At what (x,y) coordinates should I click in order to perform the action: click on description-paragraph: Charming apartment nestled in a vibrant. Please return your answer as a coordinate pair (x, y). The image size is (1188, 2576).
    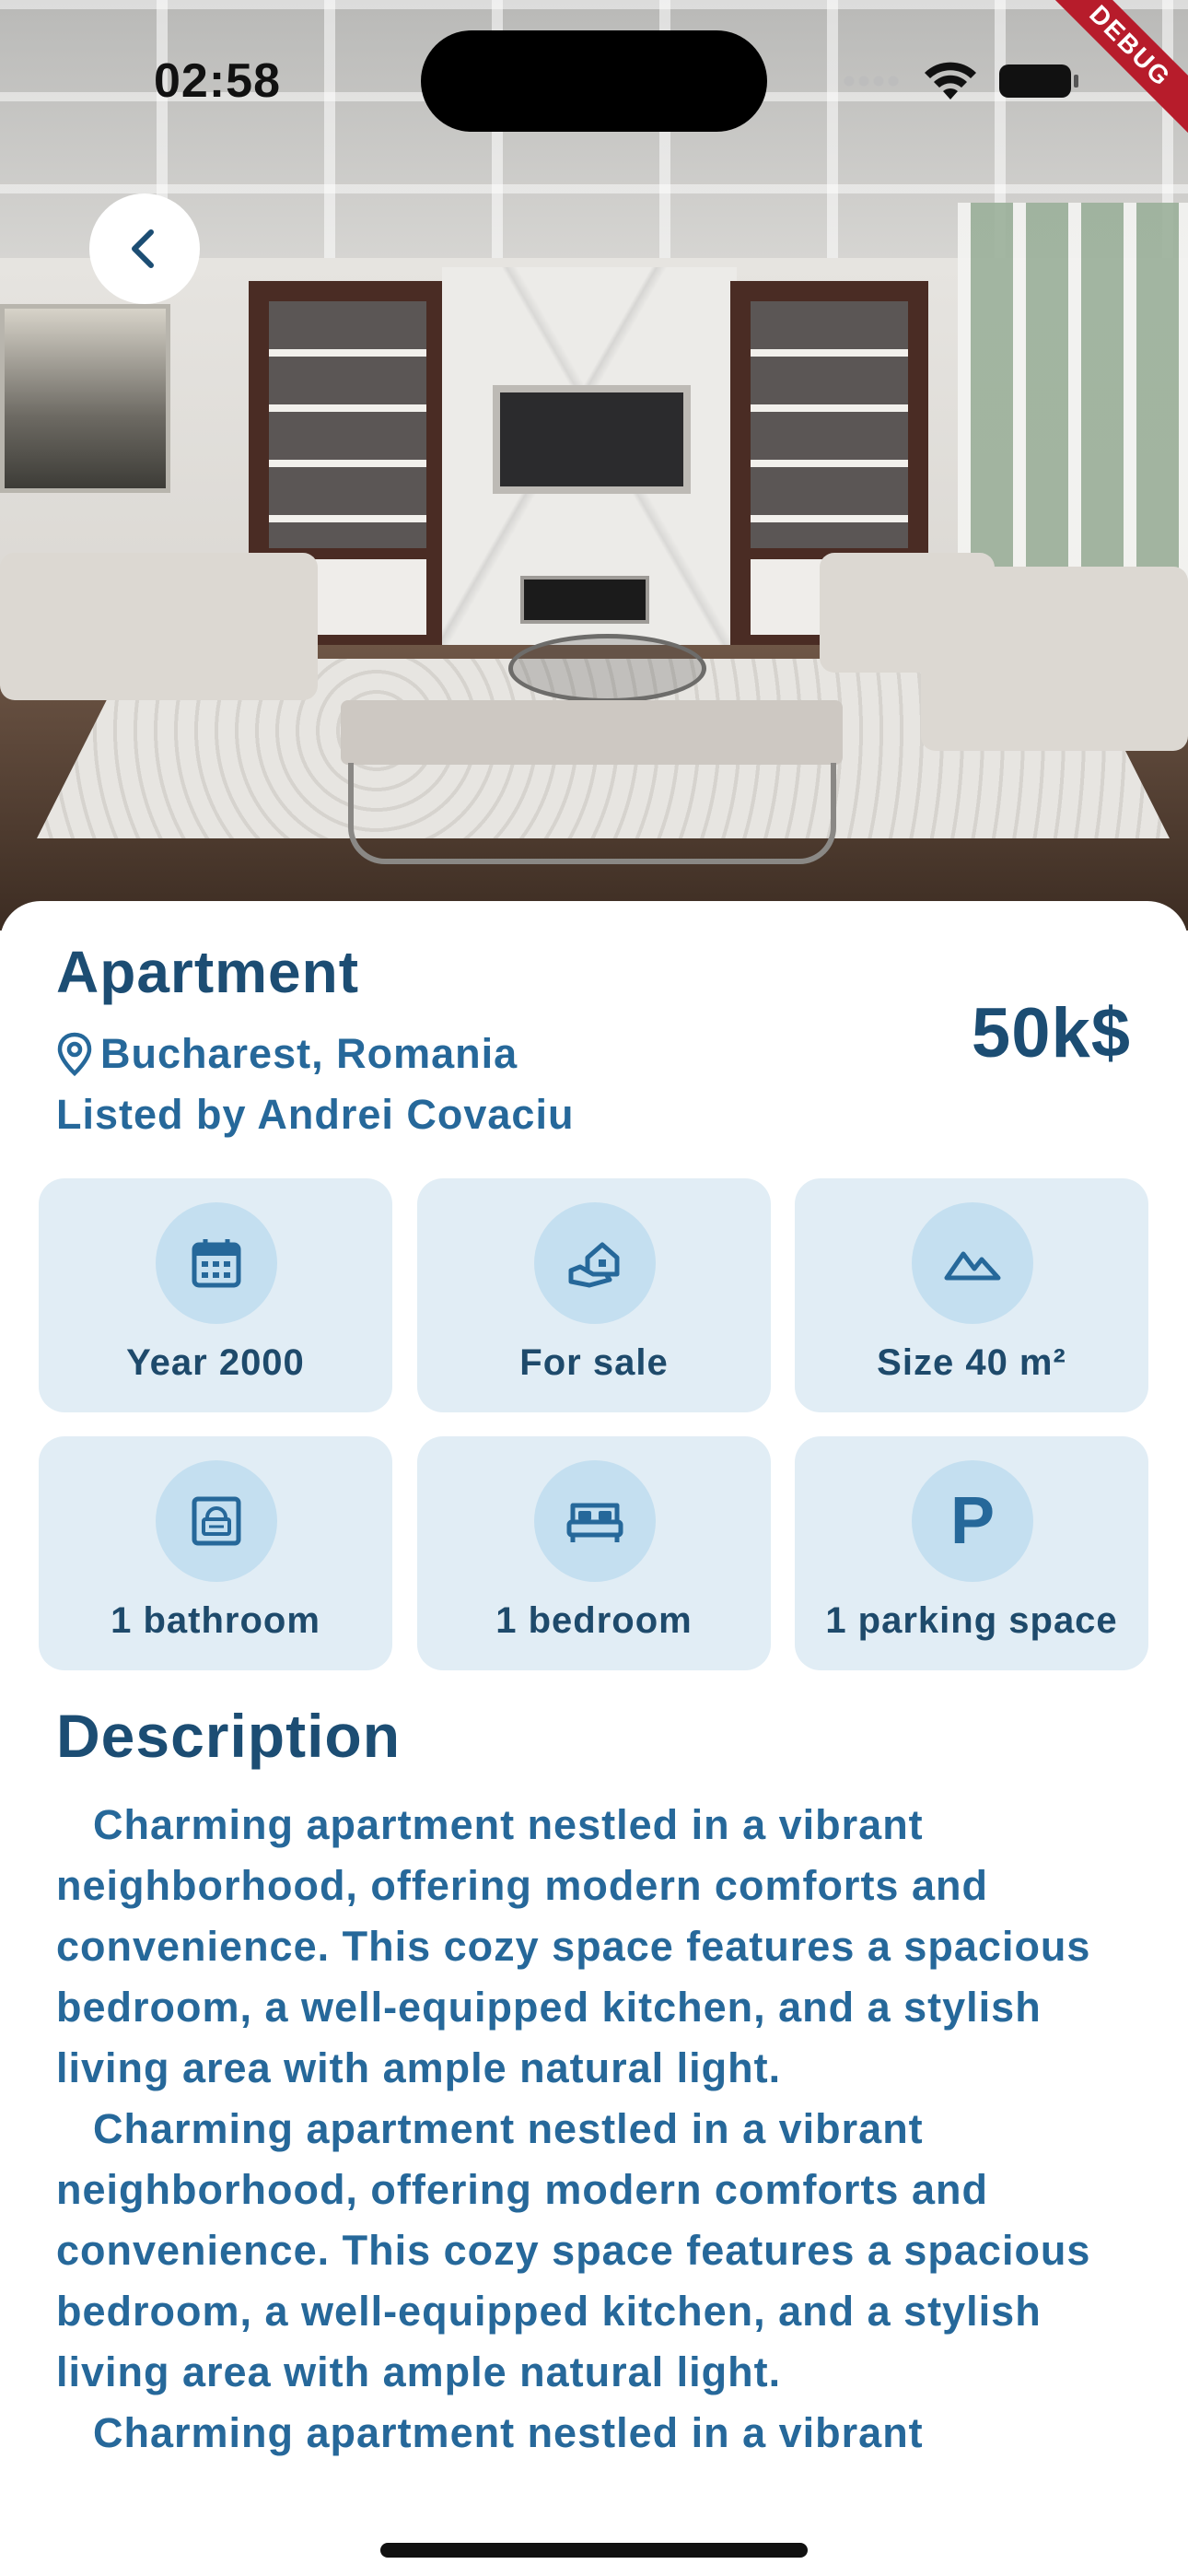
    Looking at the image, I should click on (508, 2432).